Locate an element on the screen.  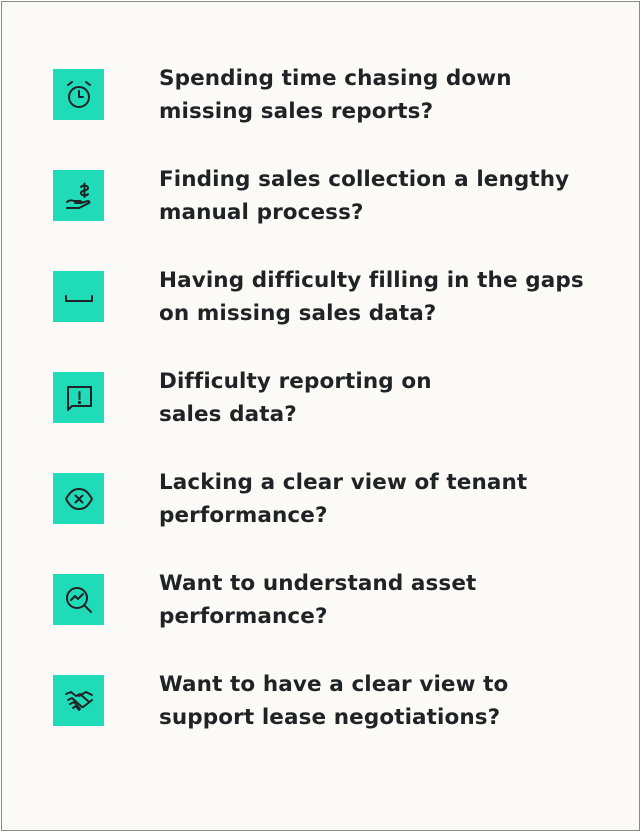
pain-point-line-1: Want to have a clear view to is located at coordinates (334, 684).